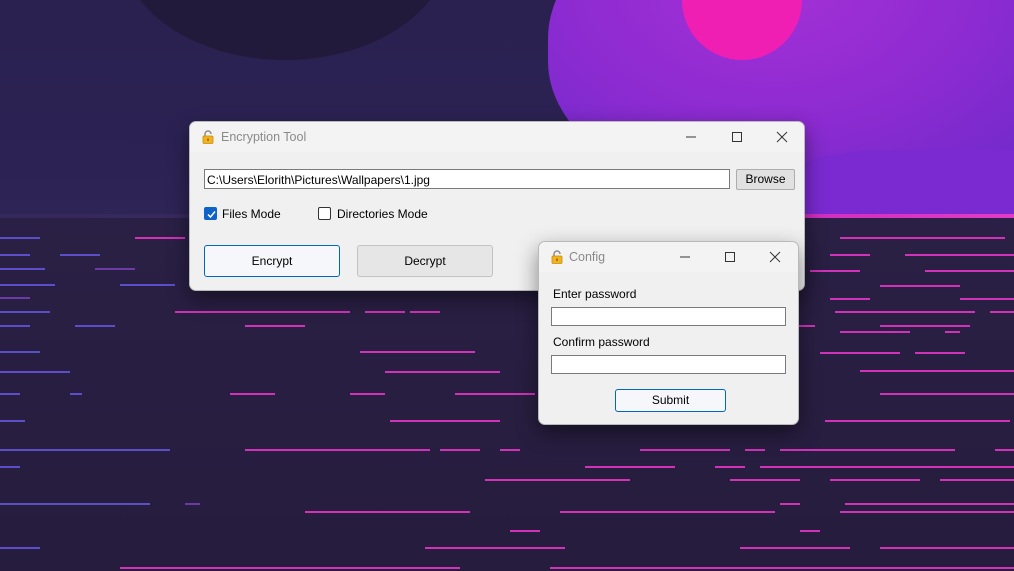 The height and width of the screenshot is (571, 1014). Describe the element at coordinates (425, 261) in the screenshot. I see `decrypt-button: Decrypt` at that location.